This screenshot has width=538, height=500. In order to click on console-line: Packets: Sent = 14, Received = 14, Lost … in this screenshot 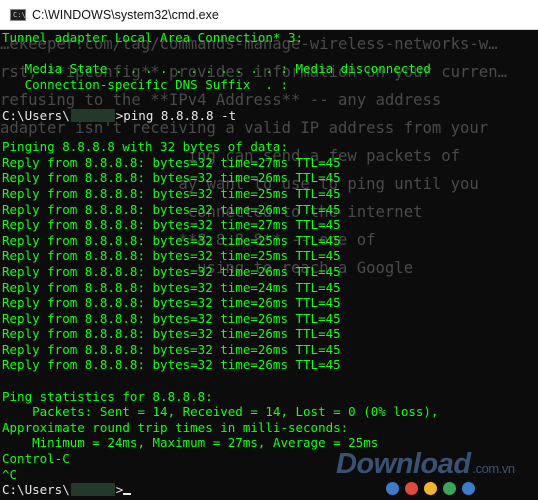, I will do `click(220, 412)`.